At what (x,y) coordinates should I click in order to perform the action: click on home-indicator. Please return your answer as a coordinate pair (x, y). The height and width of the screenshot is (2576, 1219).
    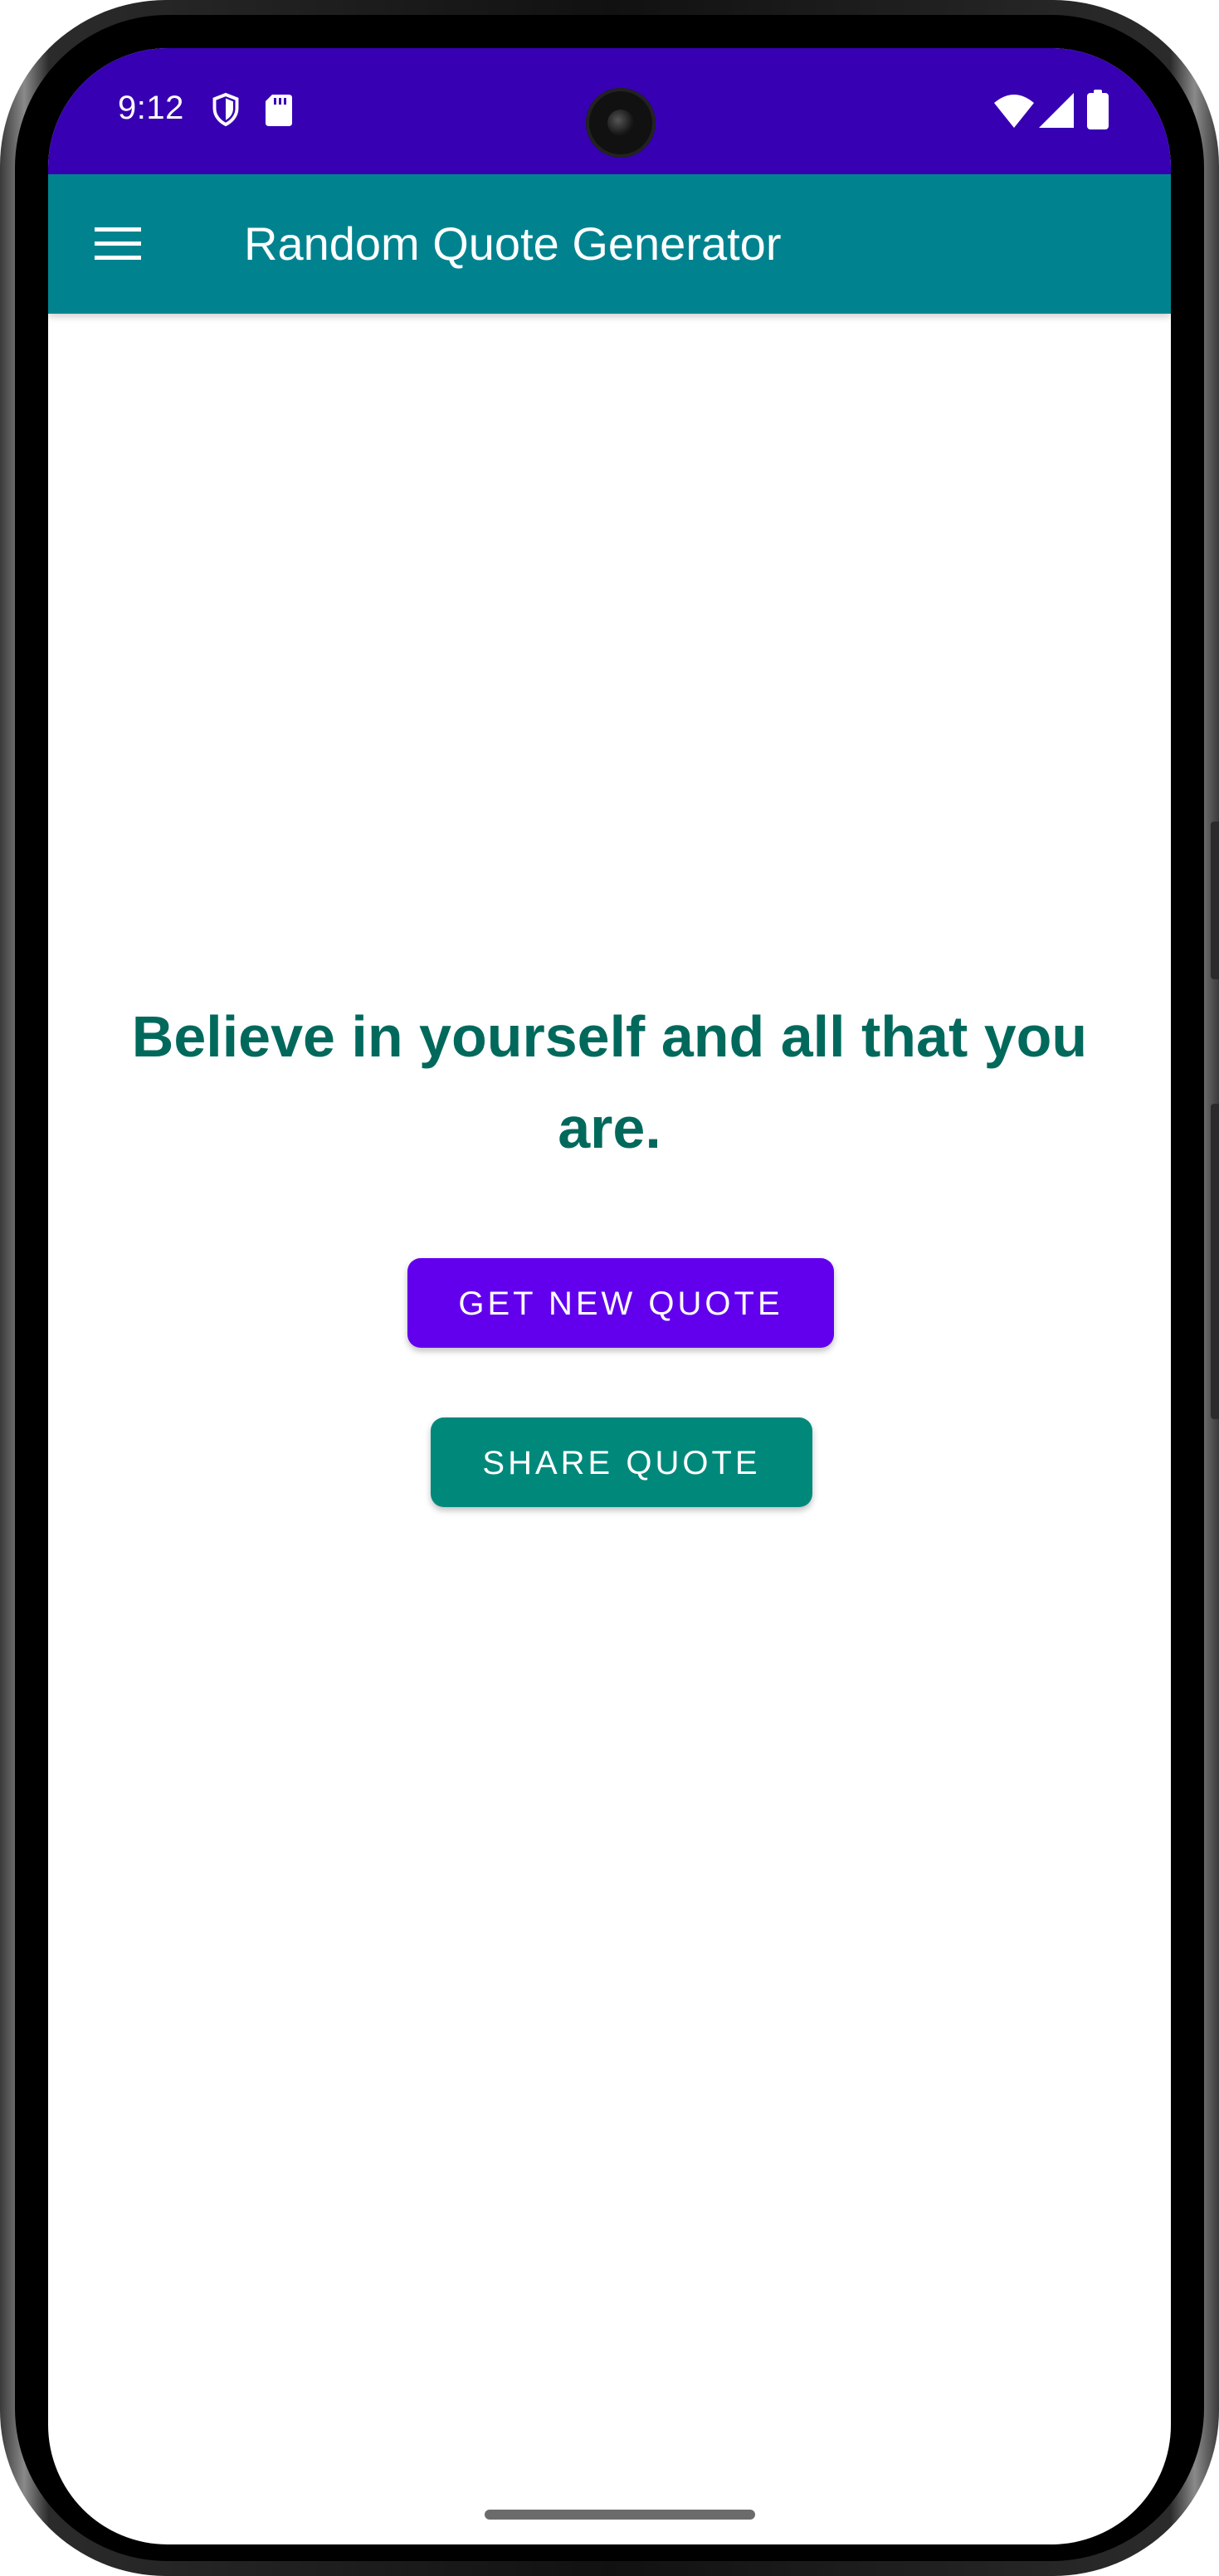
    Looking at the image, I should click on (620, 2515).